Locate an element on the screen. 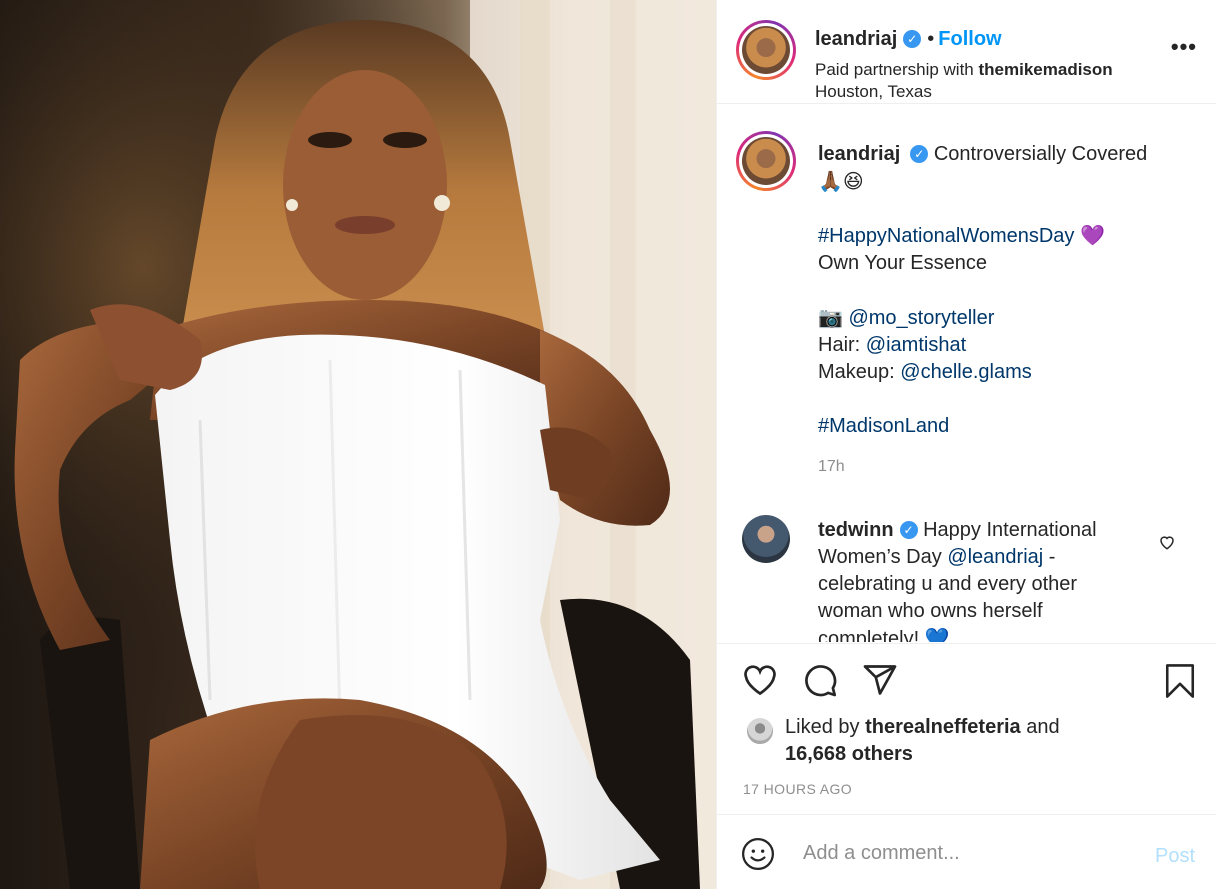 This screenshot has height=889, width=1216. commenter-username: tedwinn is located at coordinates (856, 530).